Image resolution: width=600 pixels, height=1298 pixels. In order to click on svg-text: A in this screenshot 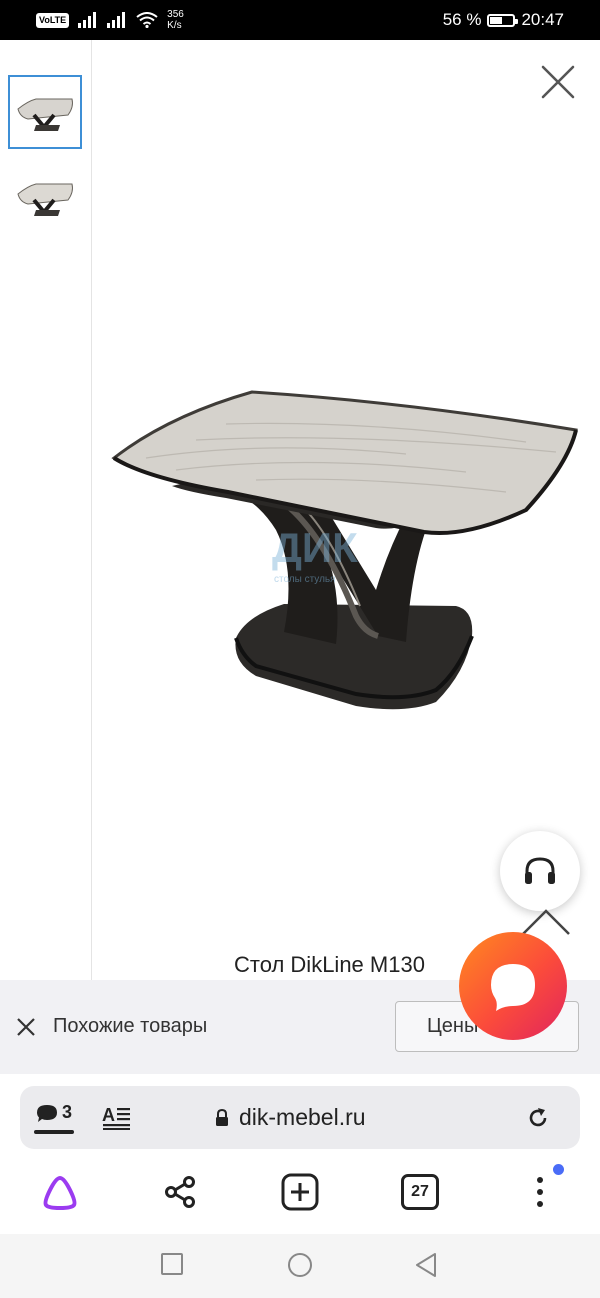, I will do `click(108, 1115)`.